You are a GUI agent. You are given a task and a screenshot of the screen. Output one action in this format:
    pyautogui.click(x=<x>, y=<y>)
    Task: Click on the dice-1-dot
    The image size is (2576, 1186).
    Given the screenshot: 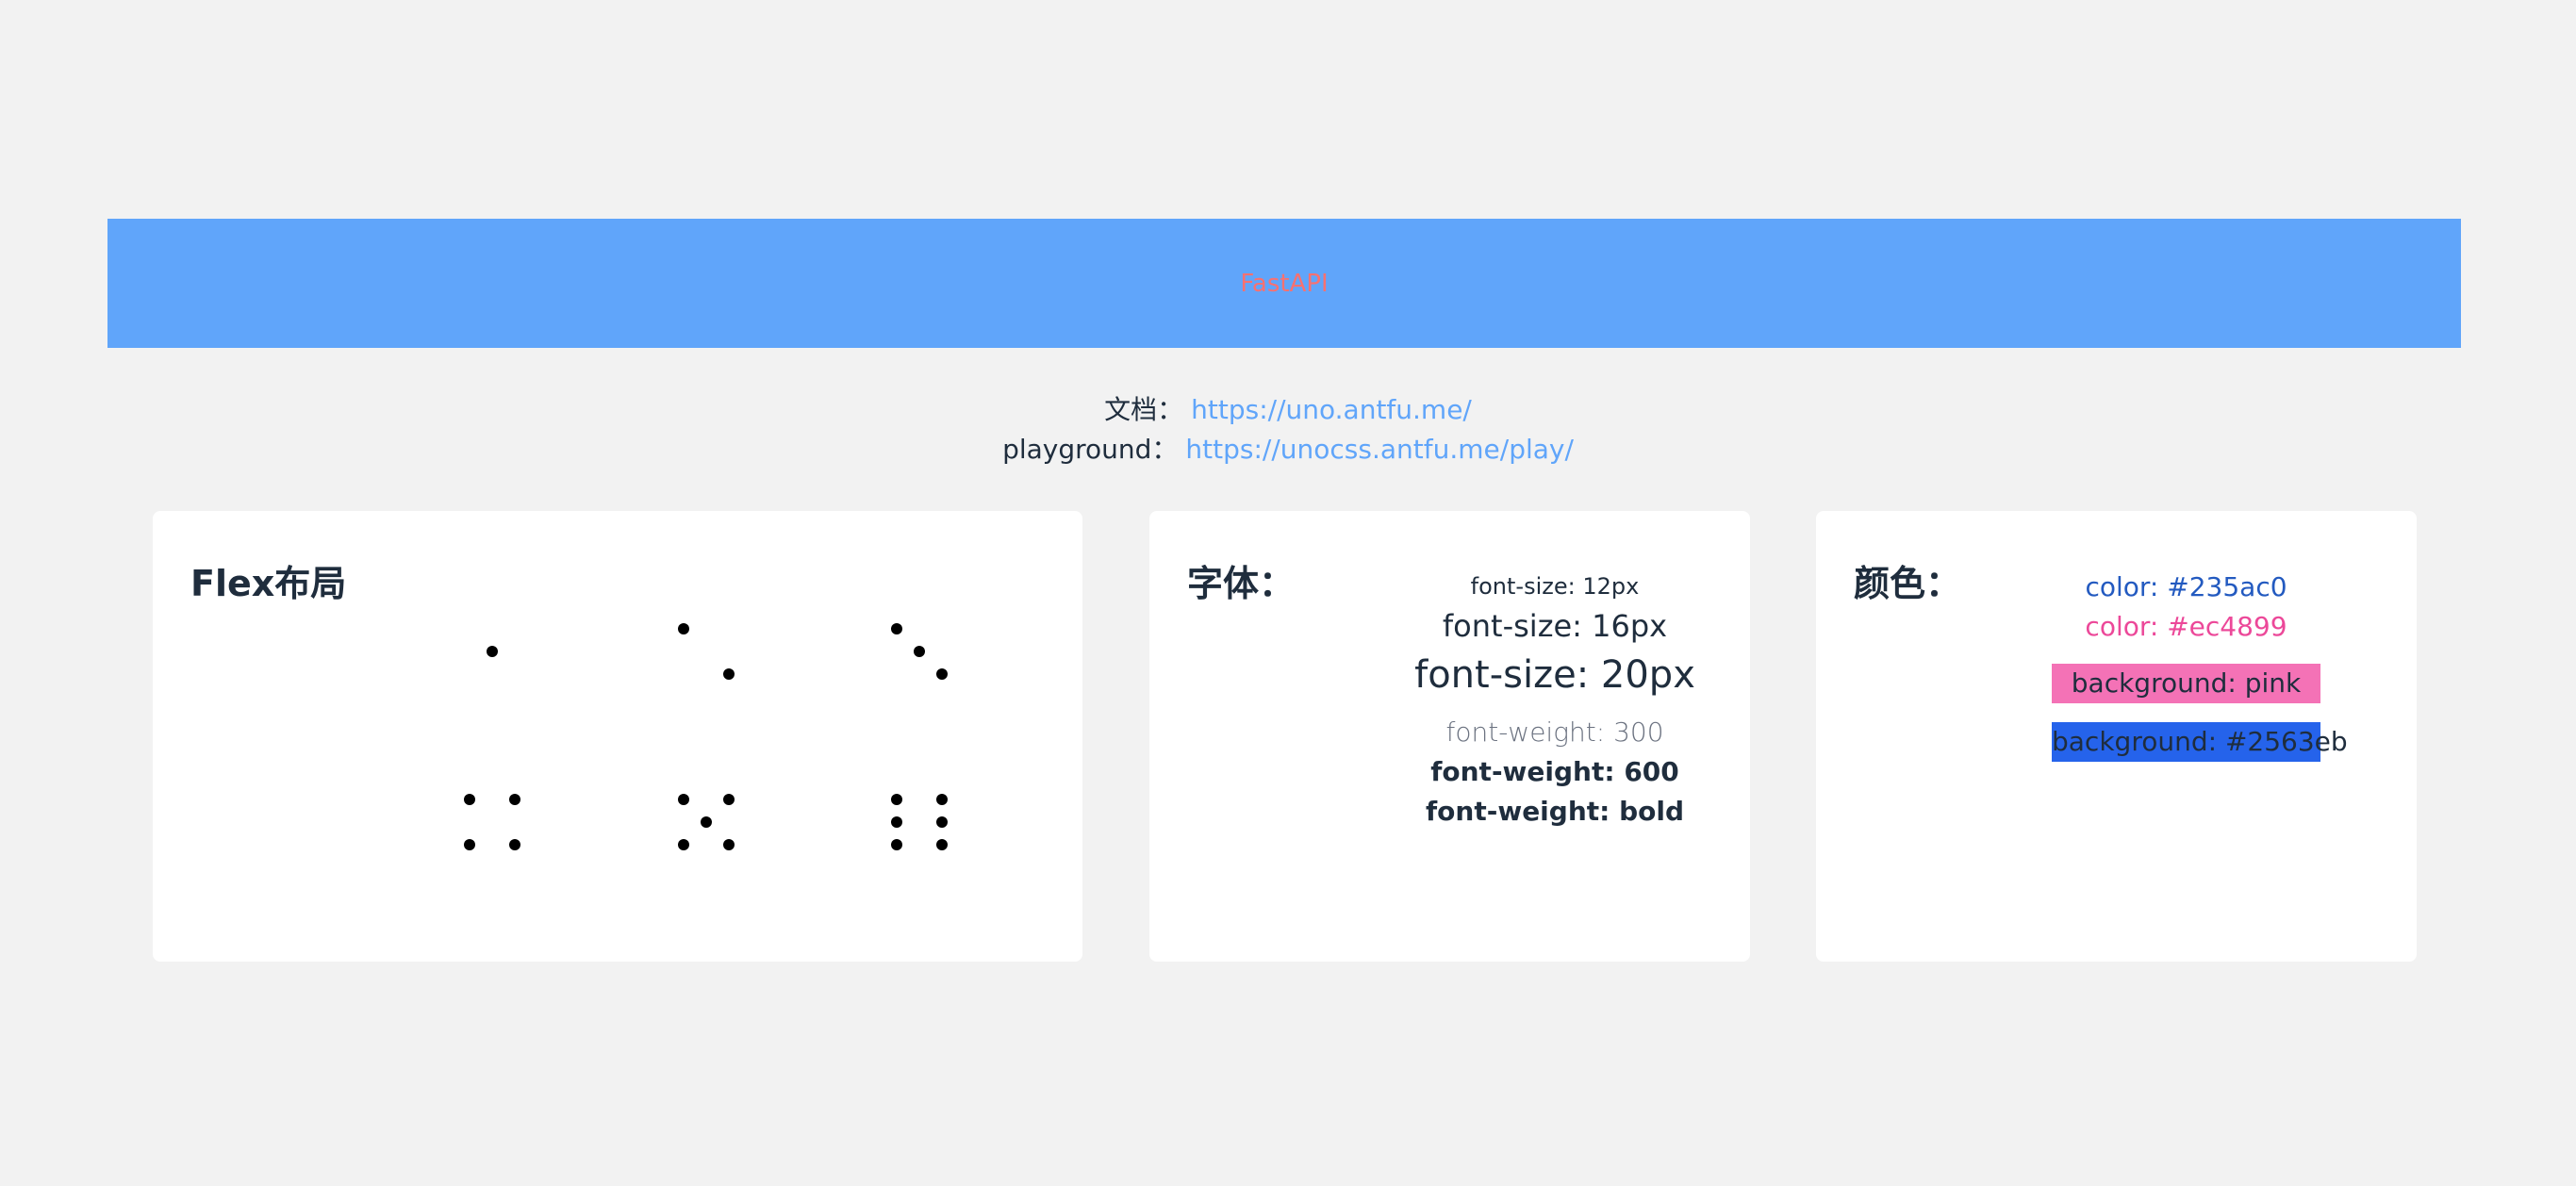 What is the action you would take?
    pyautogui.click(x=492, y=651)
    